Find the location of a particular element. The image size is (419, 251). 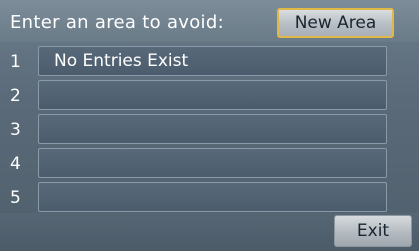

page-title: Enter an area to avoid: is located at coordinates (117, 22).